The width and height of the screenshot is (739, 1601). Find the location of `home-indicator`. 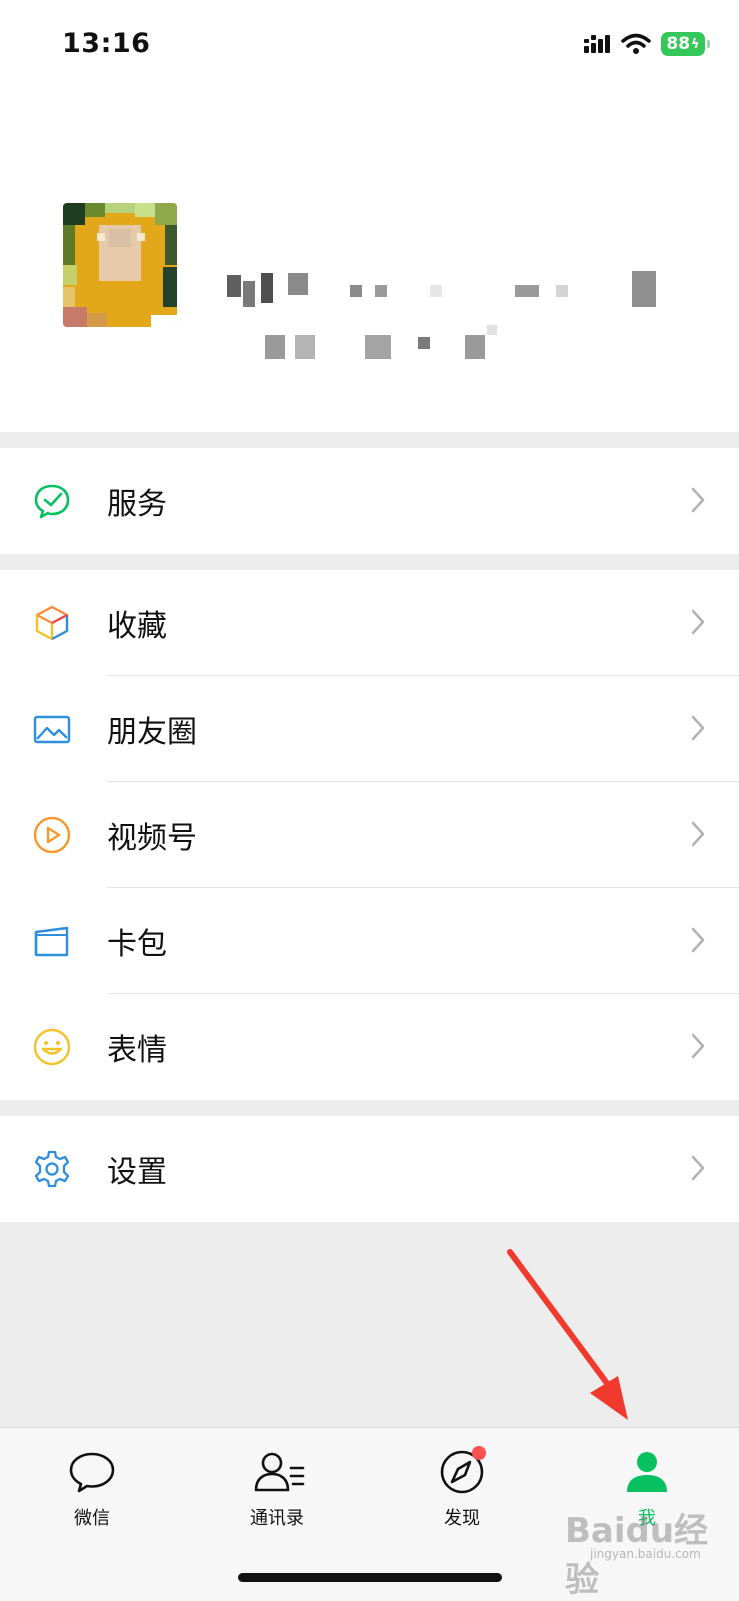

home-indicator is located at coordinates (370, 1577).